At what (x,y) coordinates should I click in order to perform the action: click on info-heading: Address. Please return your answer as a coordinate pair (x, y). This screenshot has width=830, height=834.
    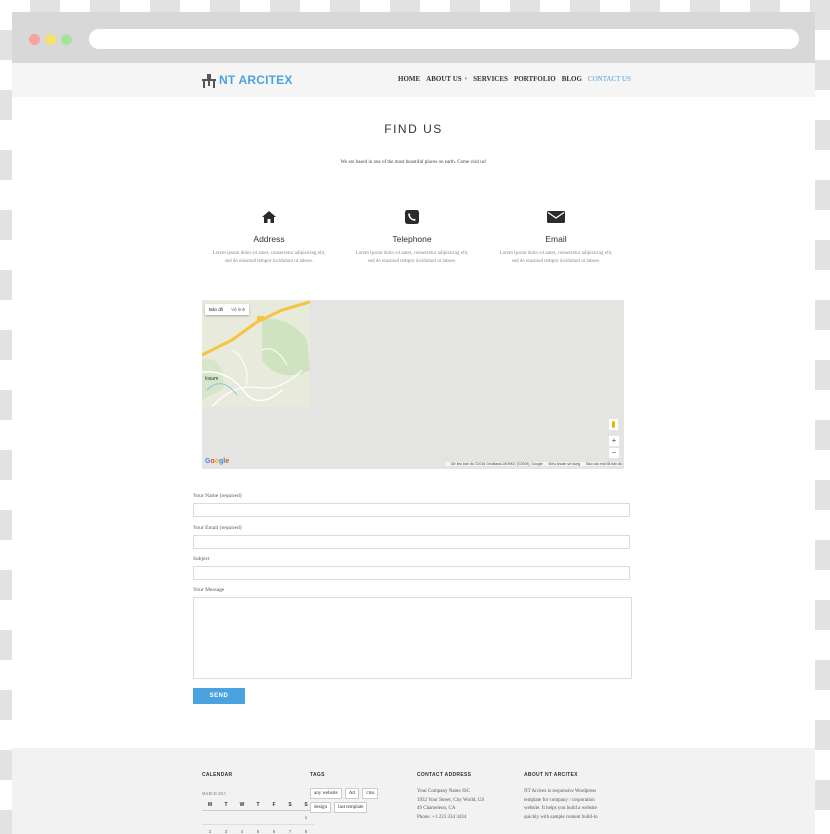
    Looking at the image, I should click on (269, 239).